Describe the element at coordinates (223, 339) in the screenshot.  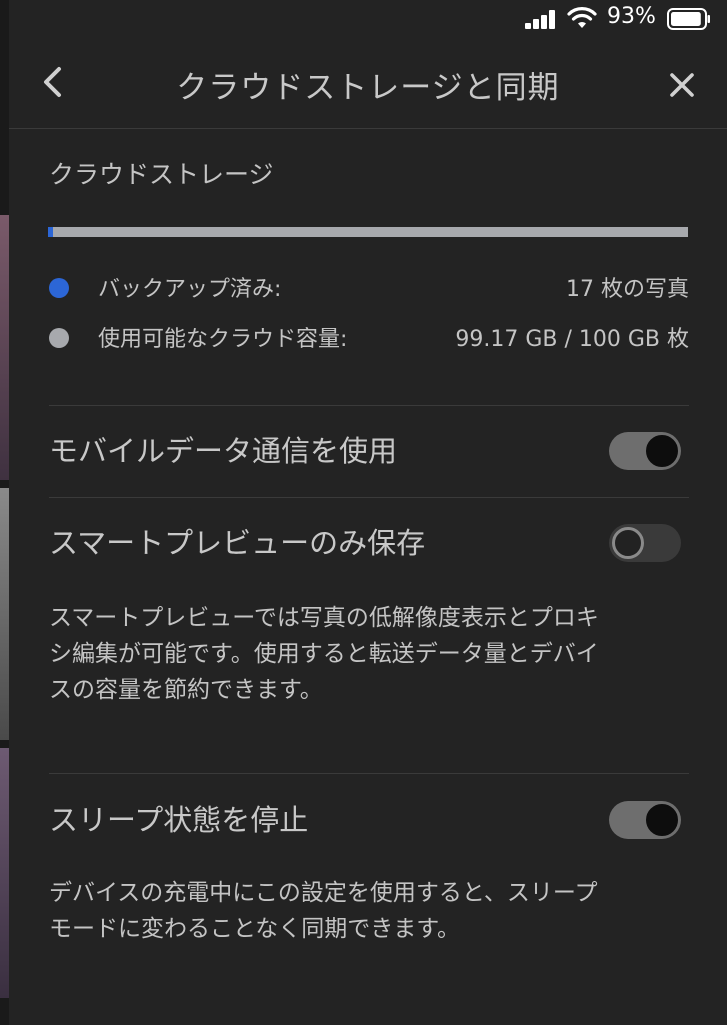
I see `available-storage-label: 使用可能なクラウド容量:` at that location.